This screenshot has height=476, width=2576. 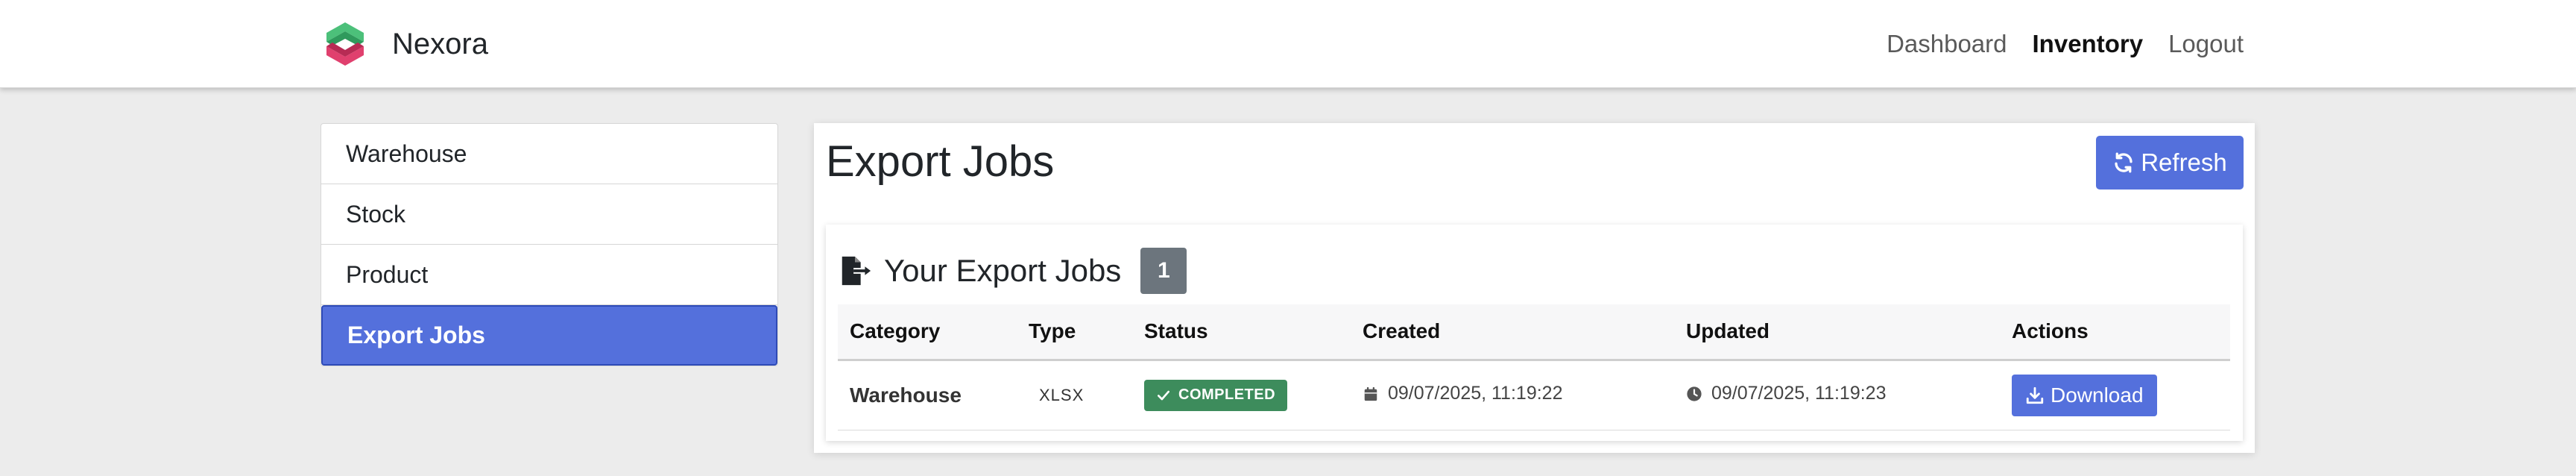 I want to click on brand: Nexora, so click(x=404, y=44).